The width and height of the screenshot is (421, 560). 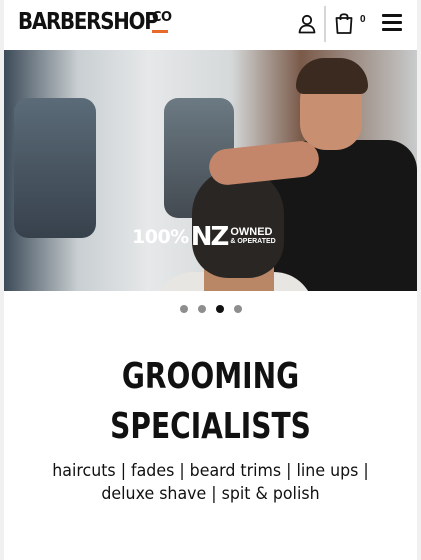 I want to click on account-button, so click(x=307, y=24).